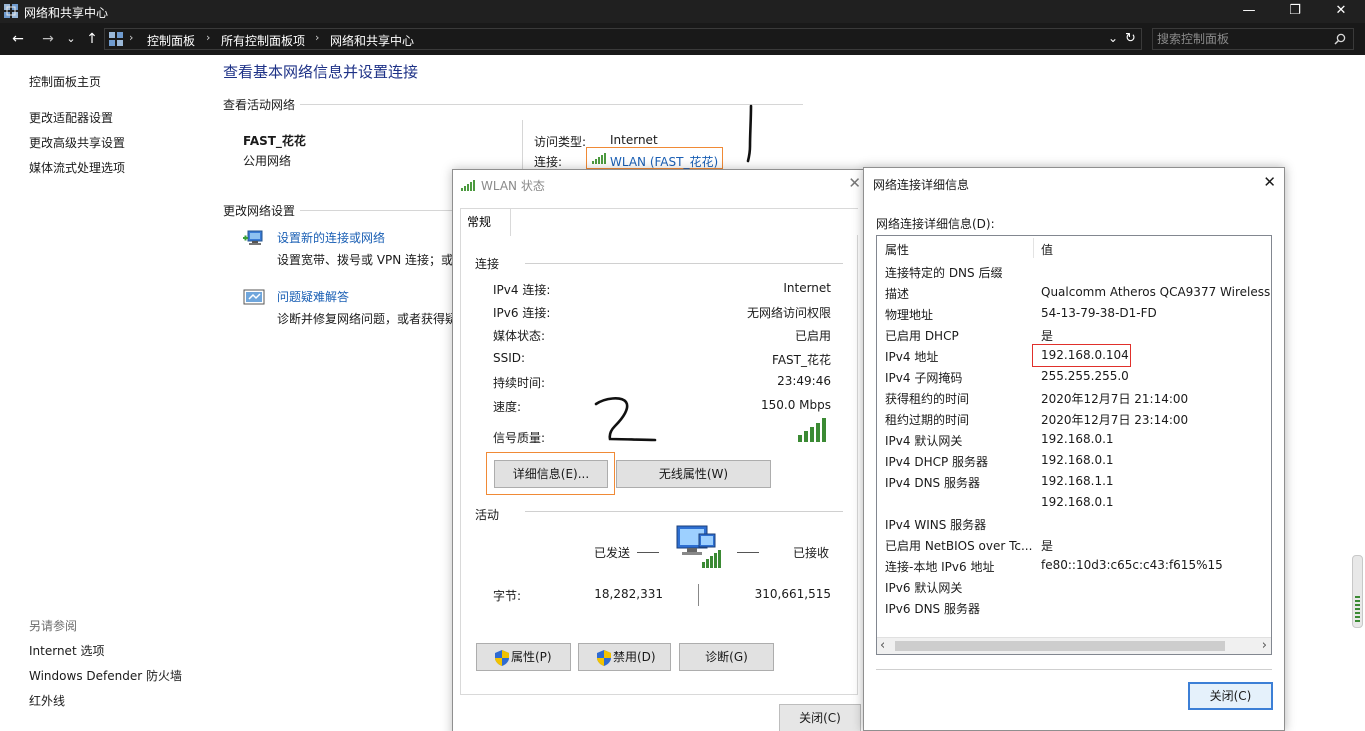 The image size is (1365, 731). I want to click on disable-button-label: 禁用(D), so click(634, 657).